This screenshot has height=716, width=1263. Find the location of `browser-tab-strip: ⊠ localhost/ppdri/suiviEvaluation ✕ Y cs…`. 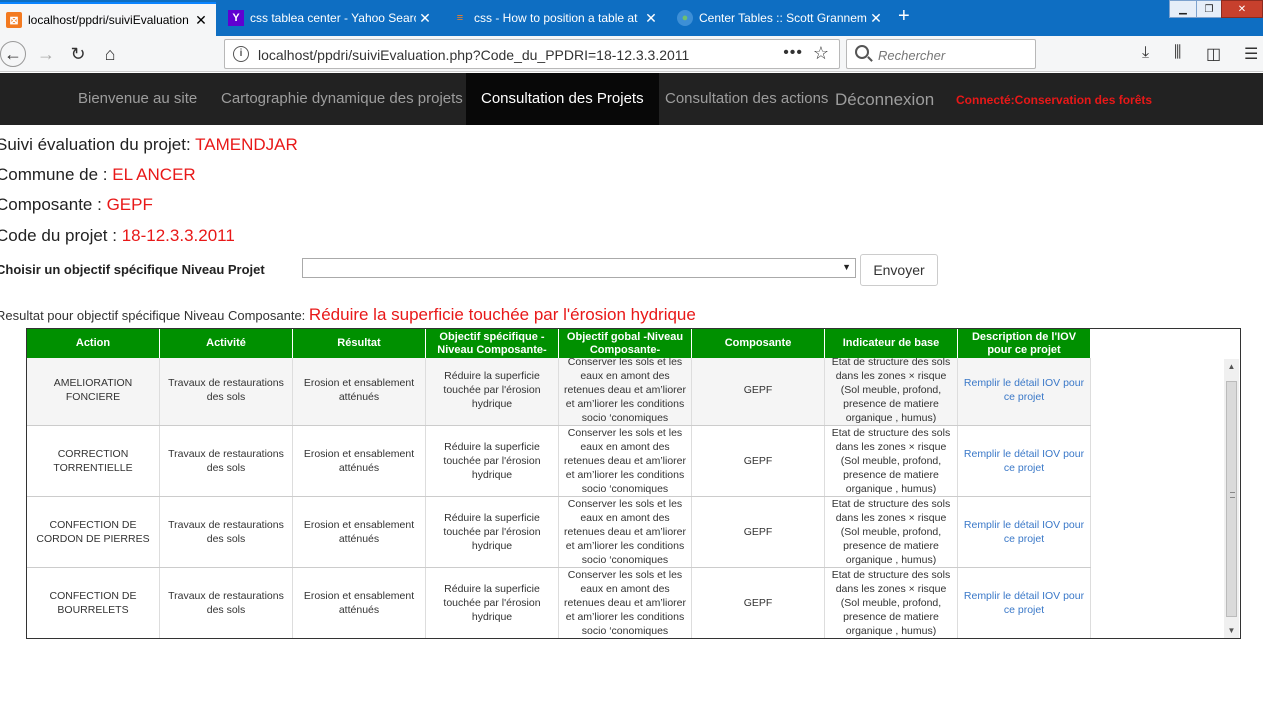

browser-tab-strip: ⊠ localhost/ppdri/suiviEvaluation ✕ Y cs… is located at coordinates (631, 18).